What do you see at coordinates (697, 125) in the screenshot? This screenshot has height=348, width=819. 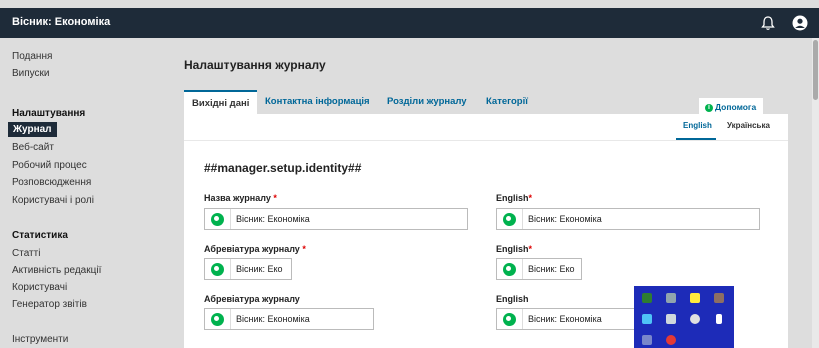 I see `lang-tab-english: English` at bounding box center [697, 125].